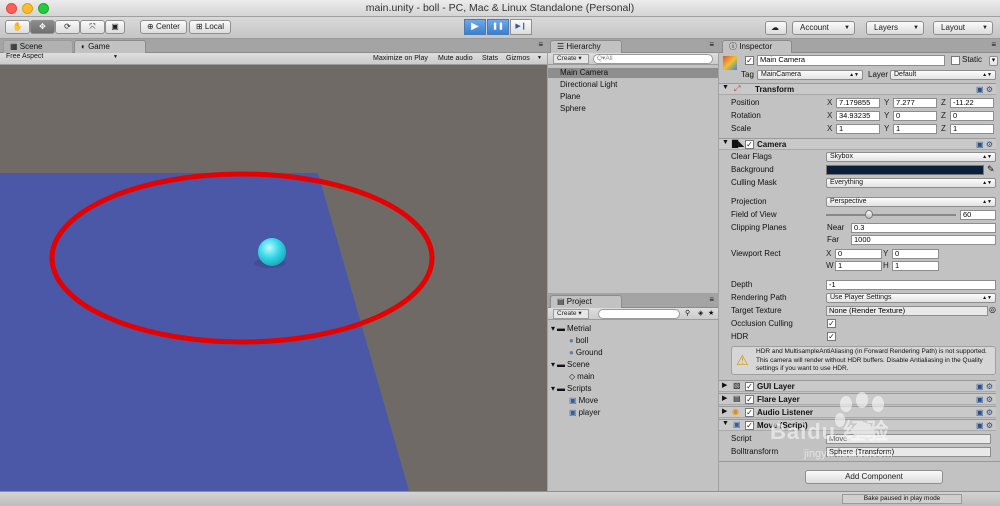 Image resolution: width=1000 pixels, height=506 pixels. I want to click on tab-inspector: ⓘ Inspector, so click(757, 46).